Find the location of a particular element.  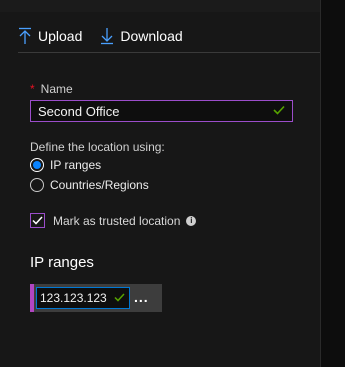

radio-countries-regions: Countries/Regions is located at coordinates (89, 185).